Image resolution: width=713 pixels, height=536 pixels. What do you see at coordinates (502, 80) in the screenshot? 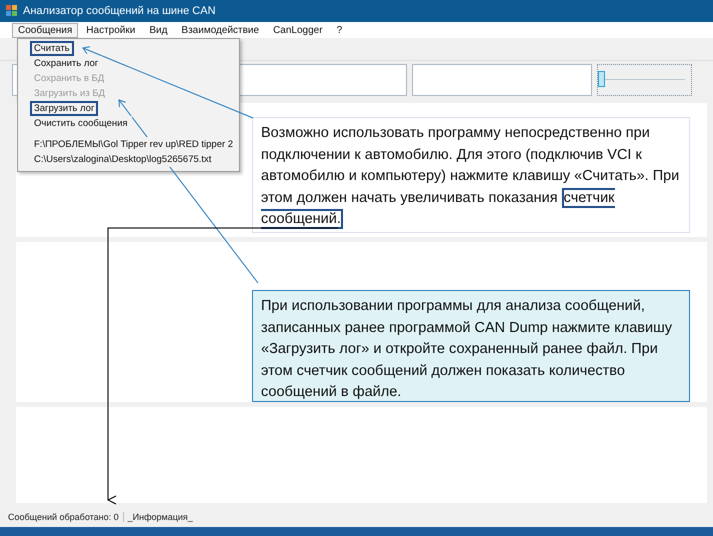
I see `input-field` at bounding box center [502, 80].